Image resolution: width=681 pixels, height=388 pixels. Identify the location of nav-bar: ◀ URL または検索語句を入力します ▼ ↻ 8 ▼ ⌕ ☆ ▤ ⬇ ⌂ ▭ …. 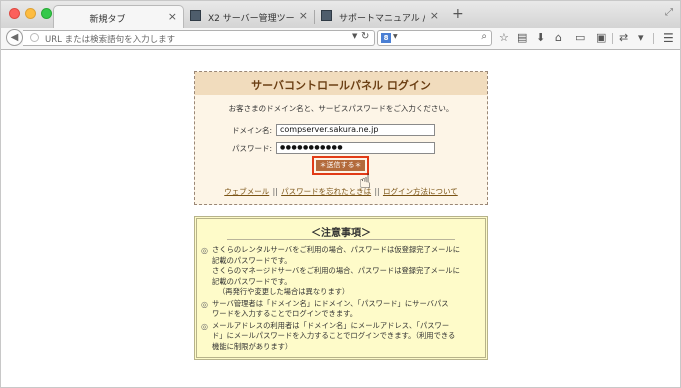
(340, 39).